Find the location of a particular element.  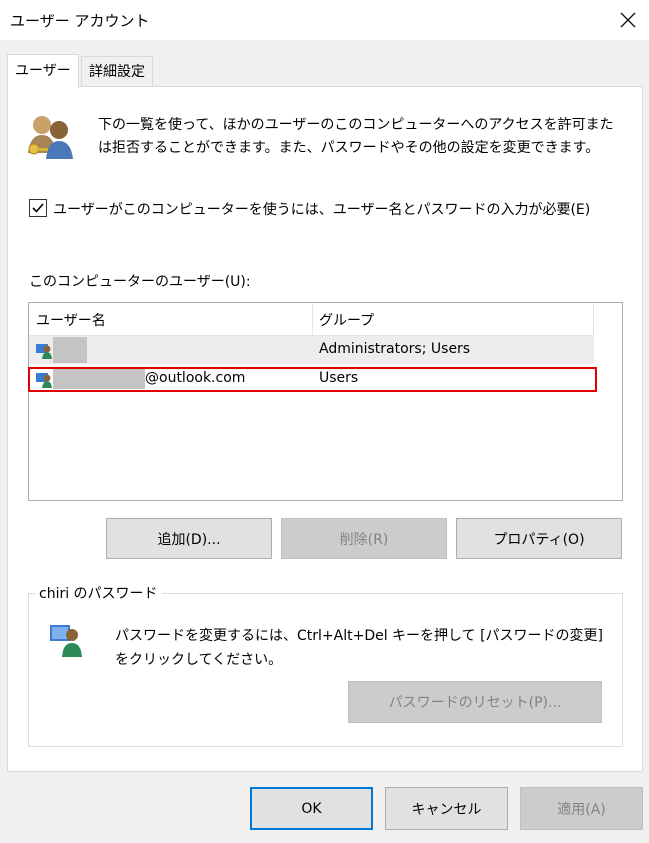

ok-button: OK is located at coordinates (311, 808).